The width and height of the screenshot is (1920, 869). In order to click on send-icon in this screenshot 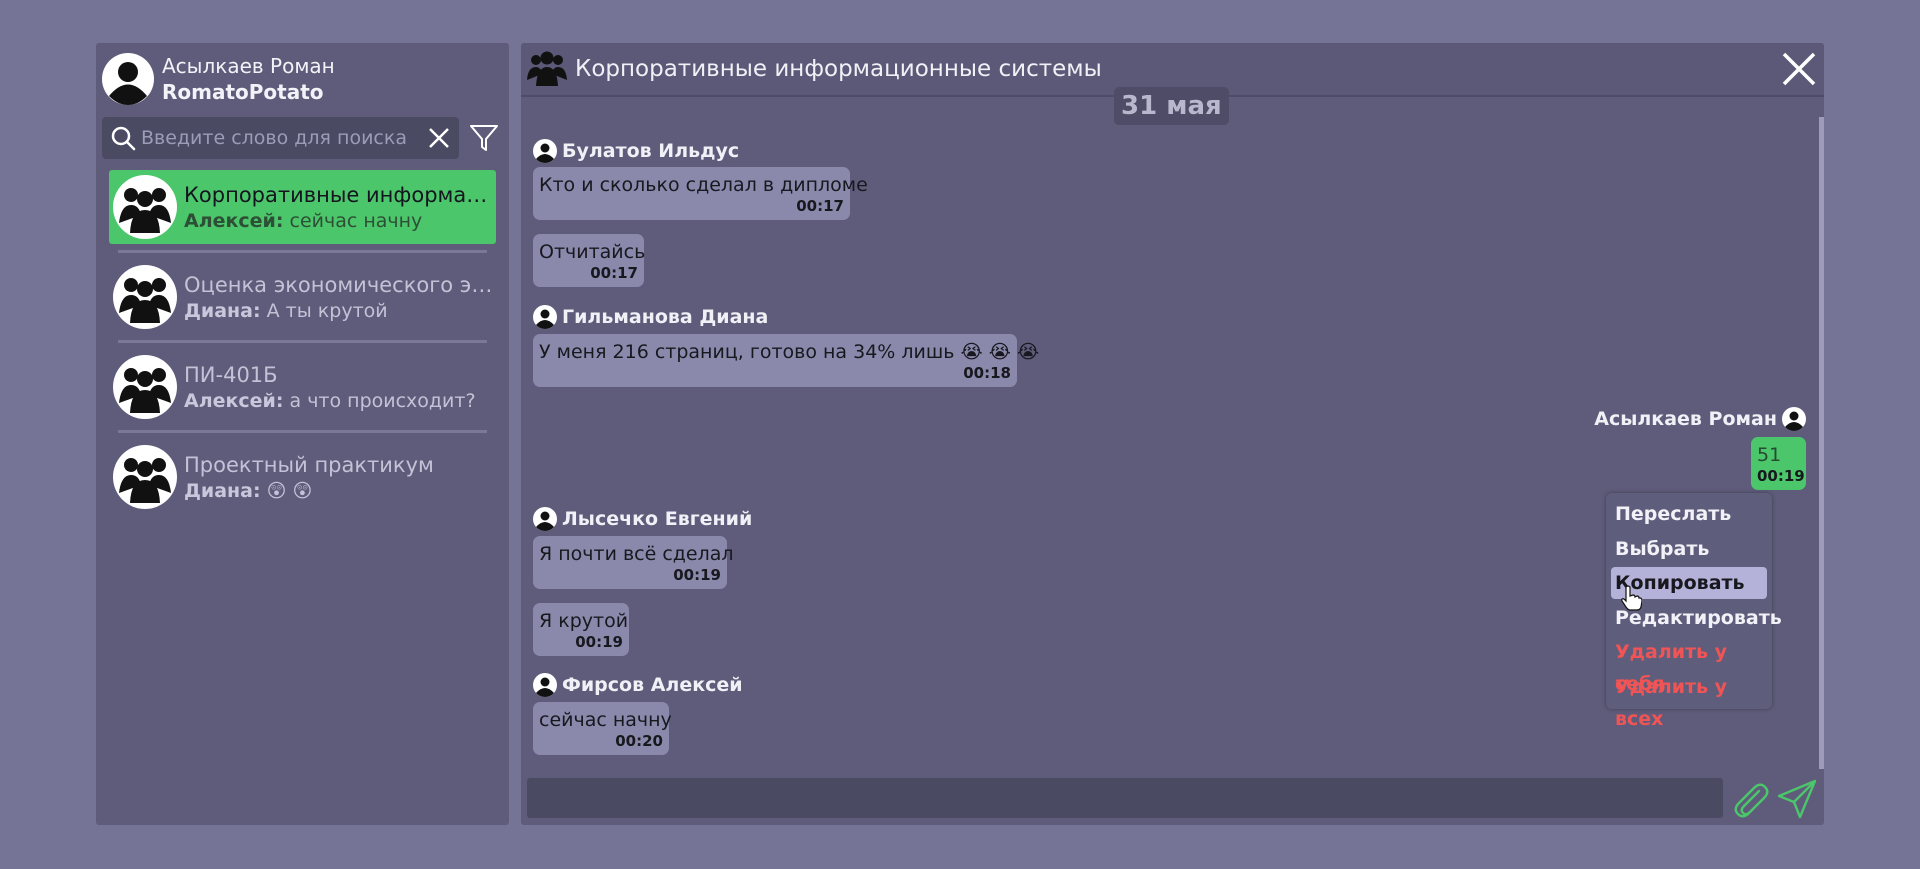, I will do `click(1797, 799)`.